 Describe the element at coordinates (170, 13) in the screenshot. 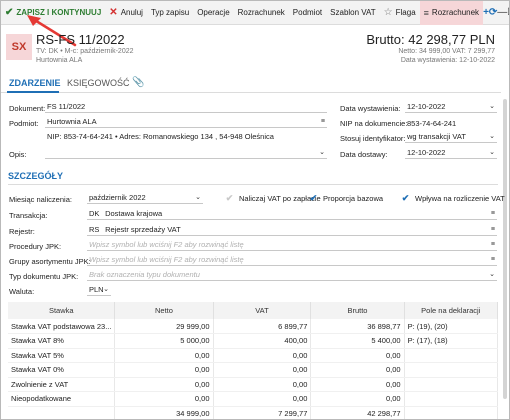

I see `toolbar-item-typ-zapisu: Typ zapisu` at that location.